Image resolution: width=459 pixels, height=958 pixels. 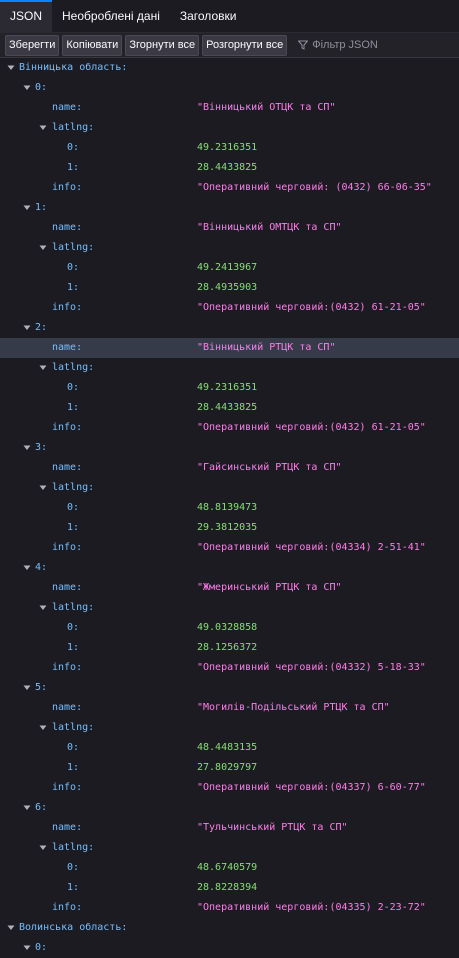 What do you see at coordinates (111, 16) in the screenshot?
I see `tab-raw-data: Необроблені дані` at bounding box center [111, 16].